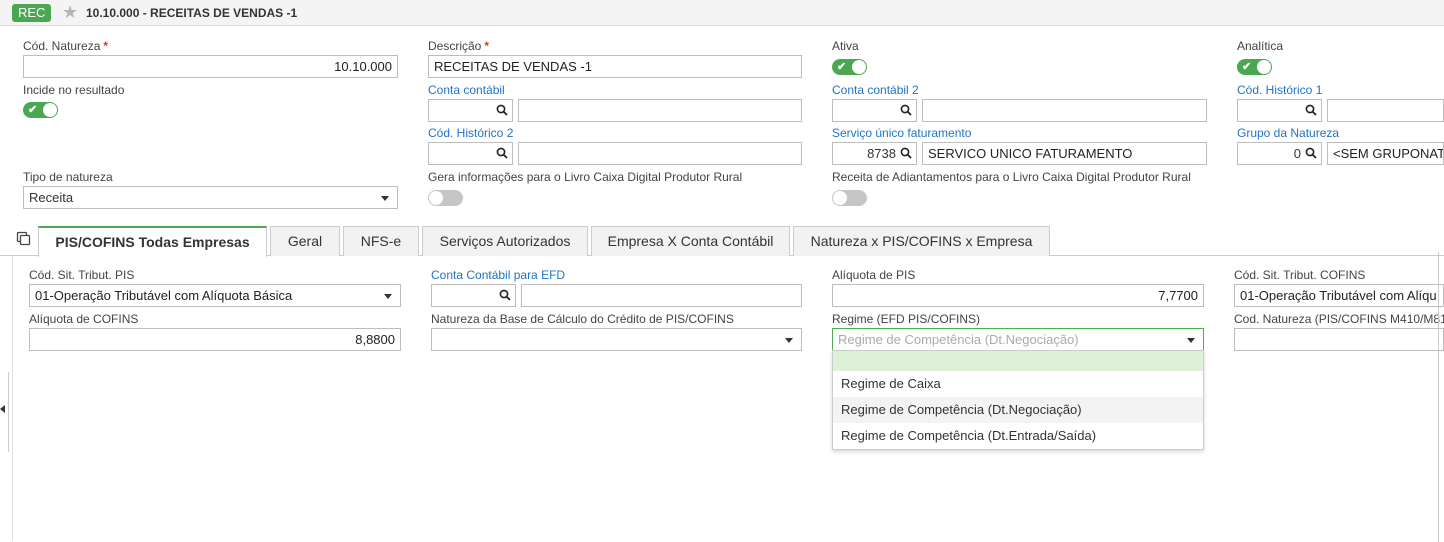 Image resolution: width=1444 pixels, height=542 pixels. I want to click on regime-select: Regime de Competência (Dt.Negociação), so click(1018, 339).